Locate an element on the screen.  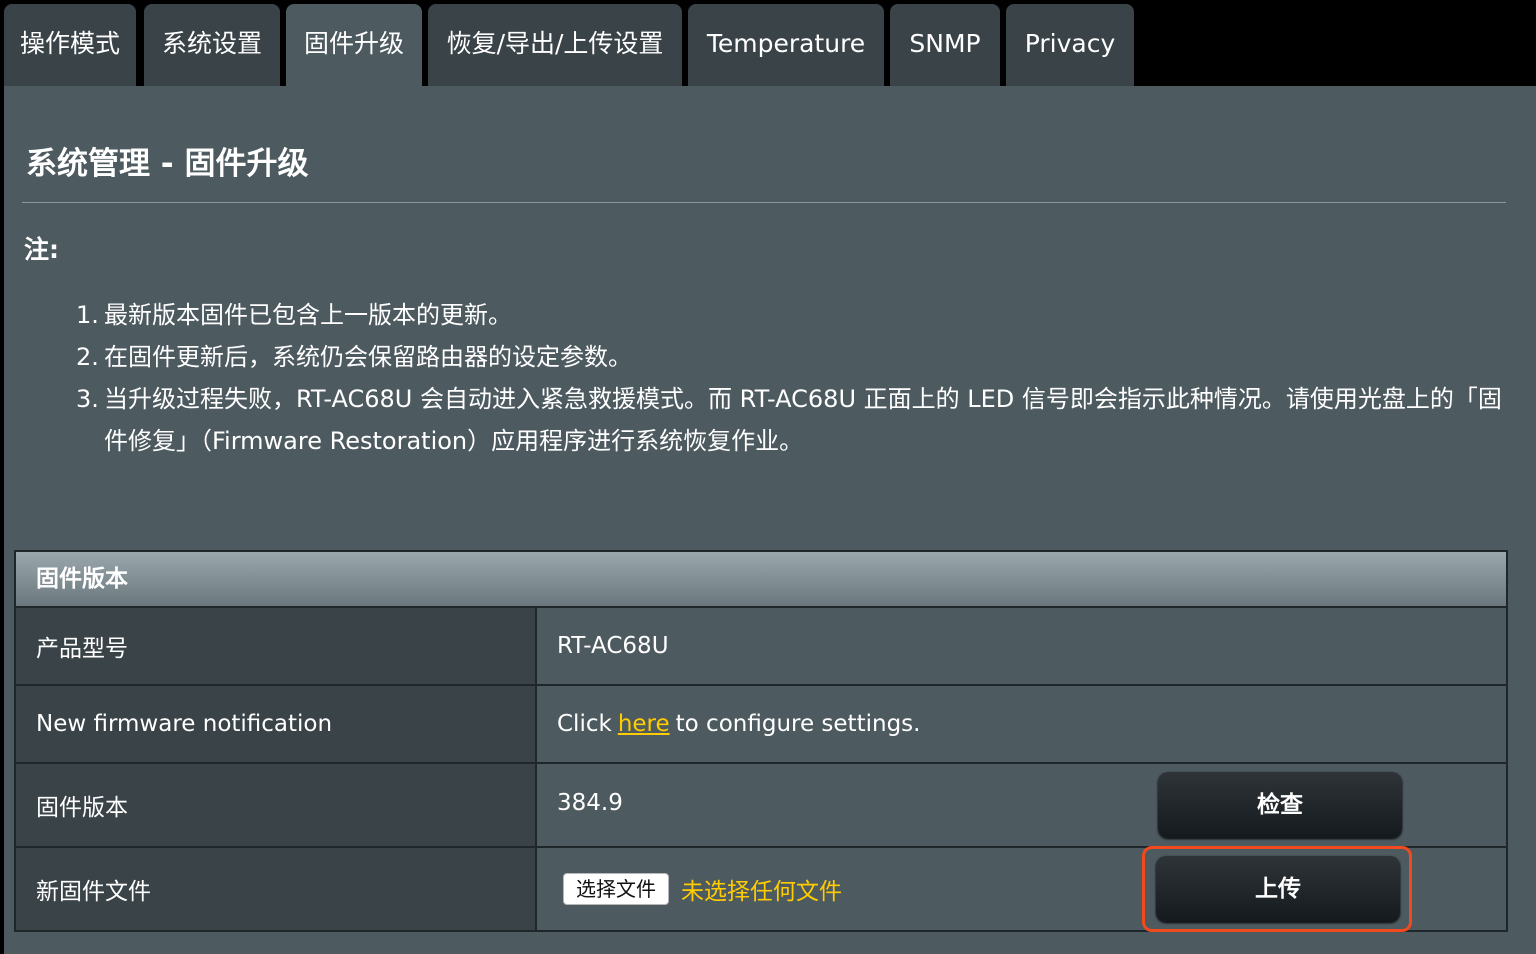
file-status: 未选择任何文件 is located at coordinates (761, 892).